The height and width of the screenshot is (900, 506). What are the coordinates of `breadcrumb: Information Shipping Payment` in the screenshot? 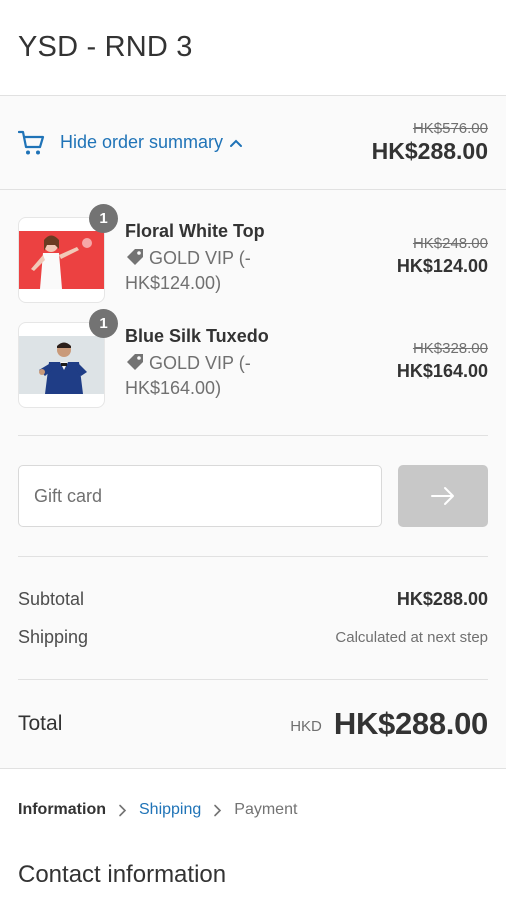 It's located at (253, 810).